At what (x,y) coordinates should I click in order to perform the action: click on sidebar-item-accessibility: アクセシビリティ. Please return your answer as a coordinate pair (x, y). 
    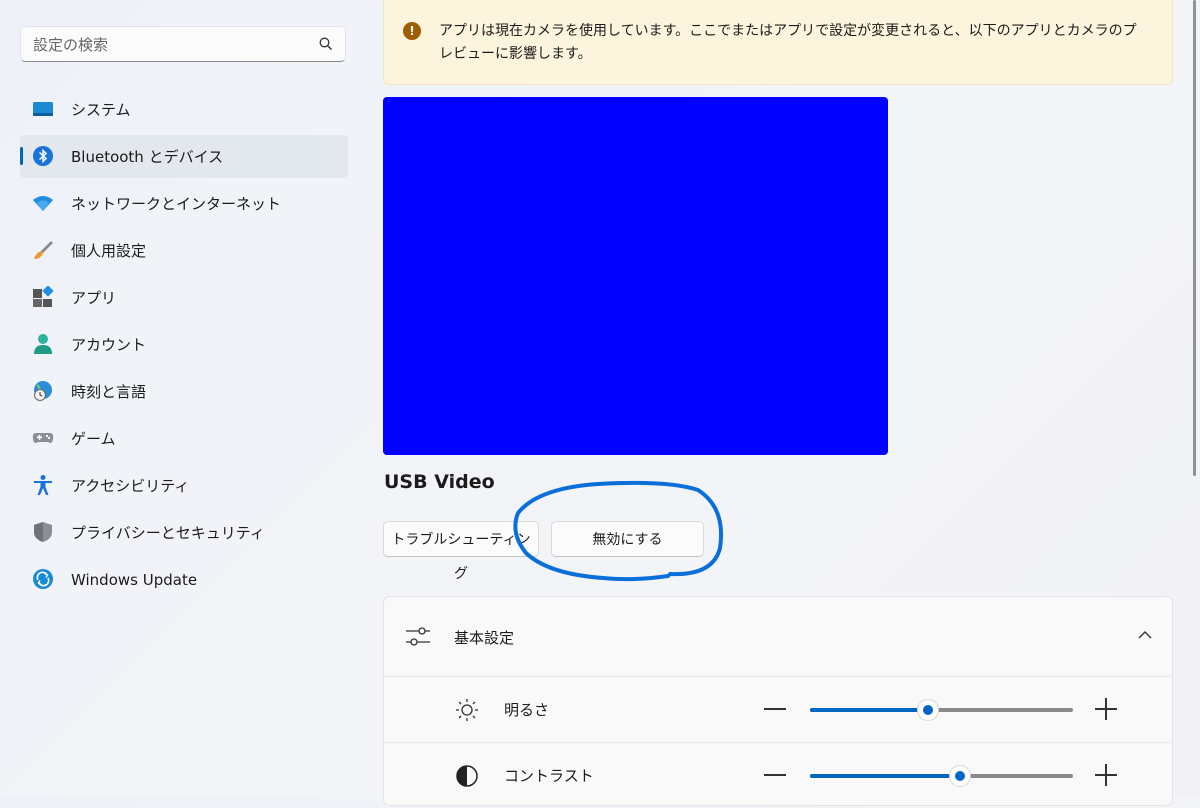
    Looking at the image, I should click on (184, 485).